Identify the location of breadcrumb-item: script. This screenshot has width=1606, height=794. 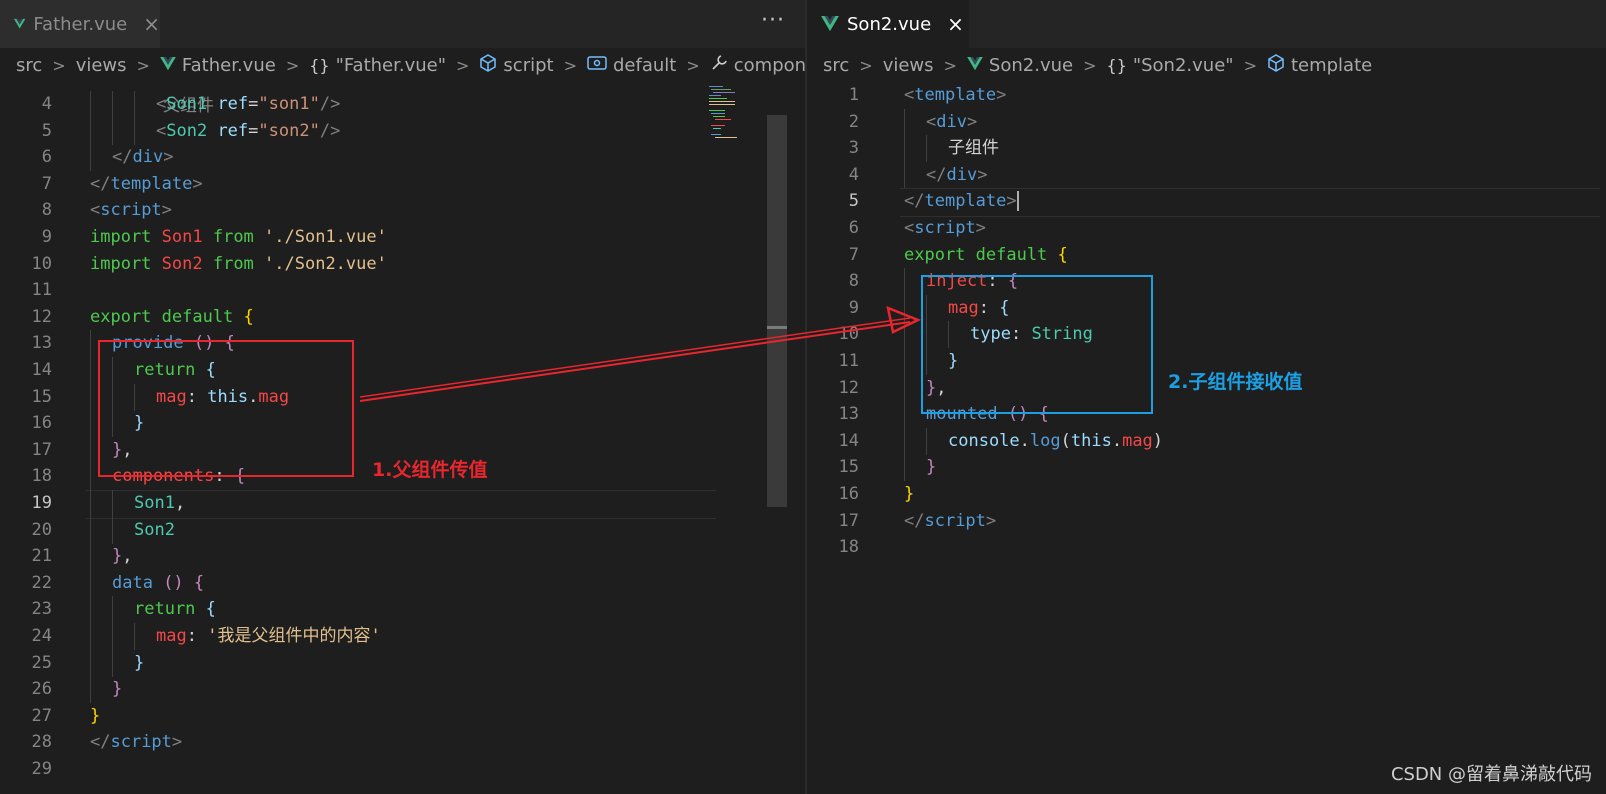
(516, 65).